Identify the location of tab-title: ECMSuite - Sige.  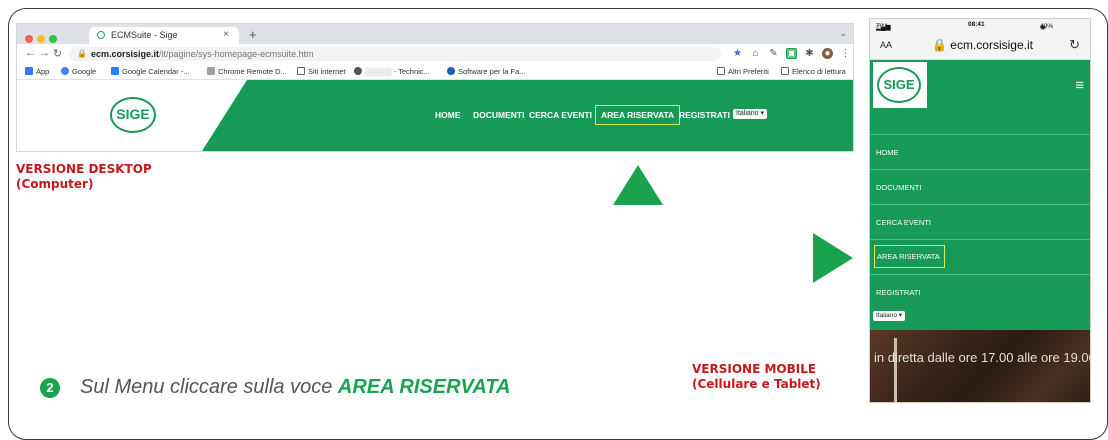
(144, 35).